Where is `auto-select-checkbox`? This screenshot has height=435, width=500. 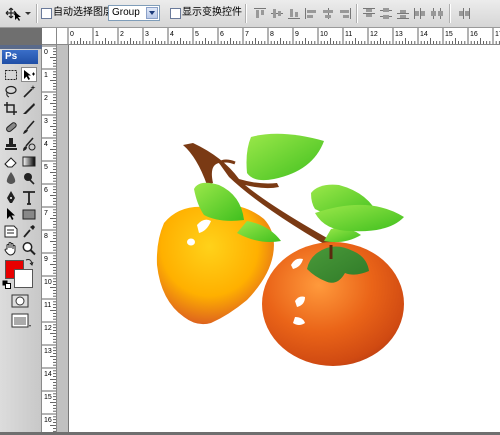
auto-select-checkbox is located at coordinates (46, 13).